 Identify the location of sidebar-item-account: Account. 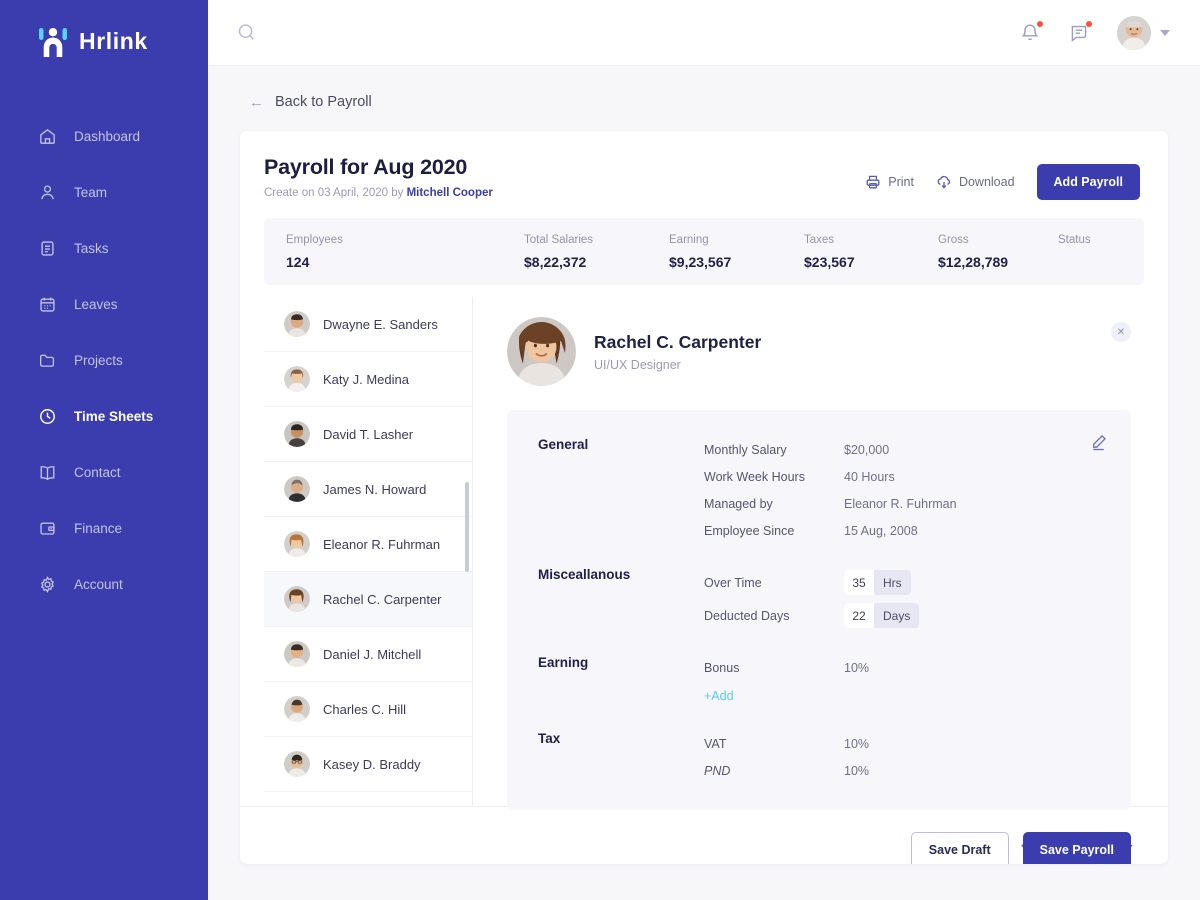
(104, 584).